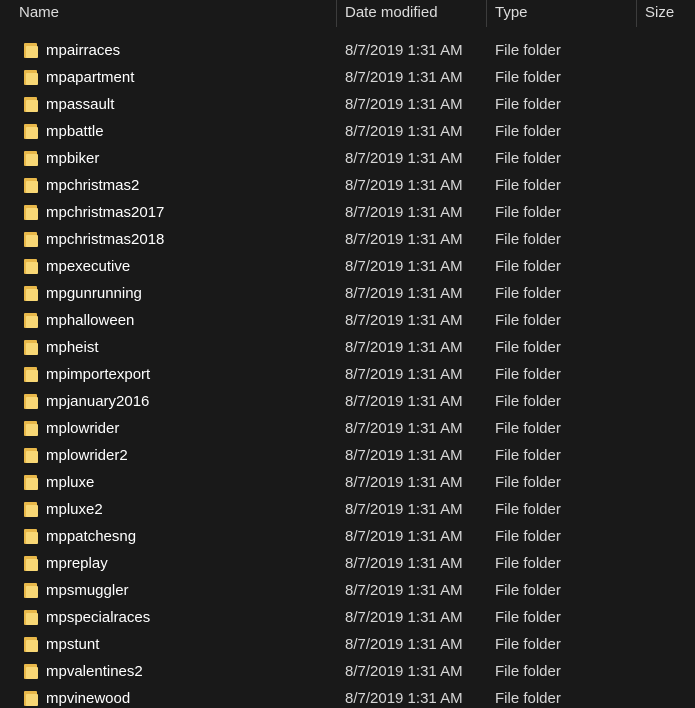 The width and height of the screenshot is (695, 708). What do you see at coordinates (168, 320) in the screenshot?
I see `file-name-cell: mphalloween` at bounding box center [168, 320].